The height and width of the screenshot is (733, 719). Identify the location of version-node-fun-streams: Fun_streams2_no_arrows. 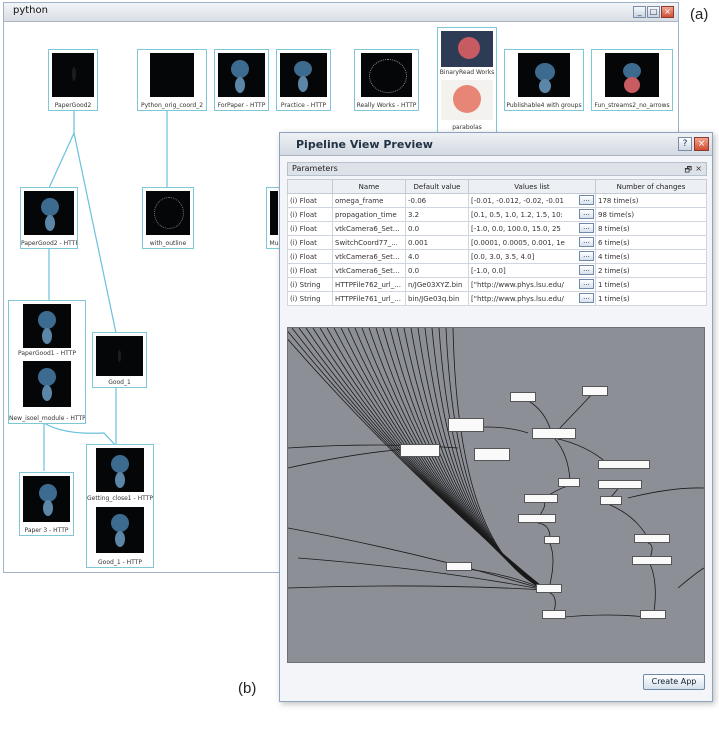
(632, 80).